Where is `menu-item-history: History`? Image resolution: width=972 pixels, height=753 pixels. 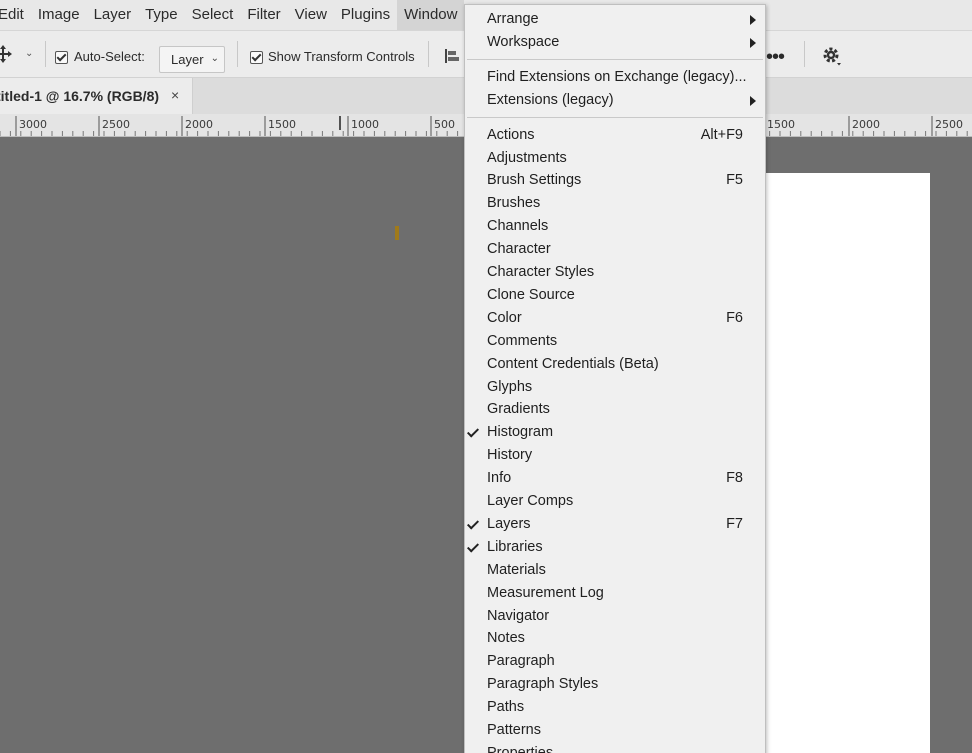 menu-item-history: History is located at coordinates (615, 456).